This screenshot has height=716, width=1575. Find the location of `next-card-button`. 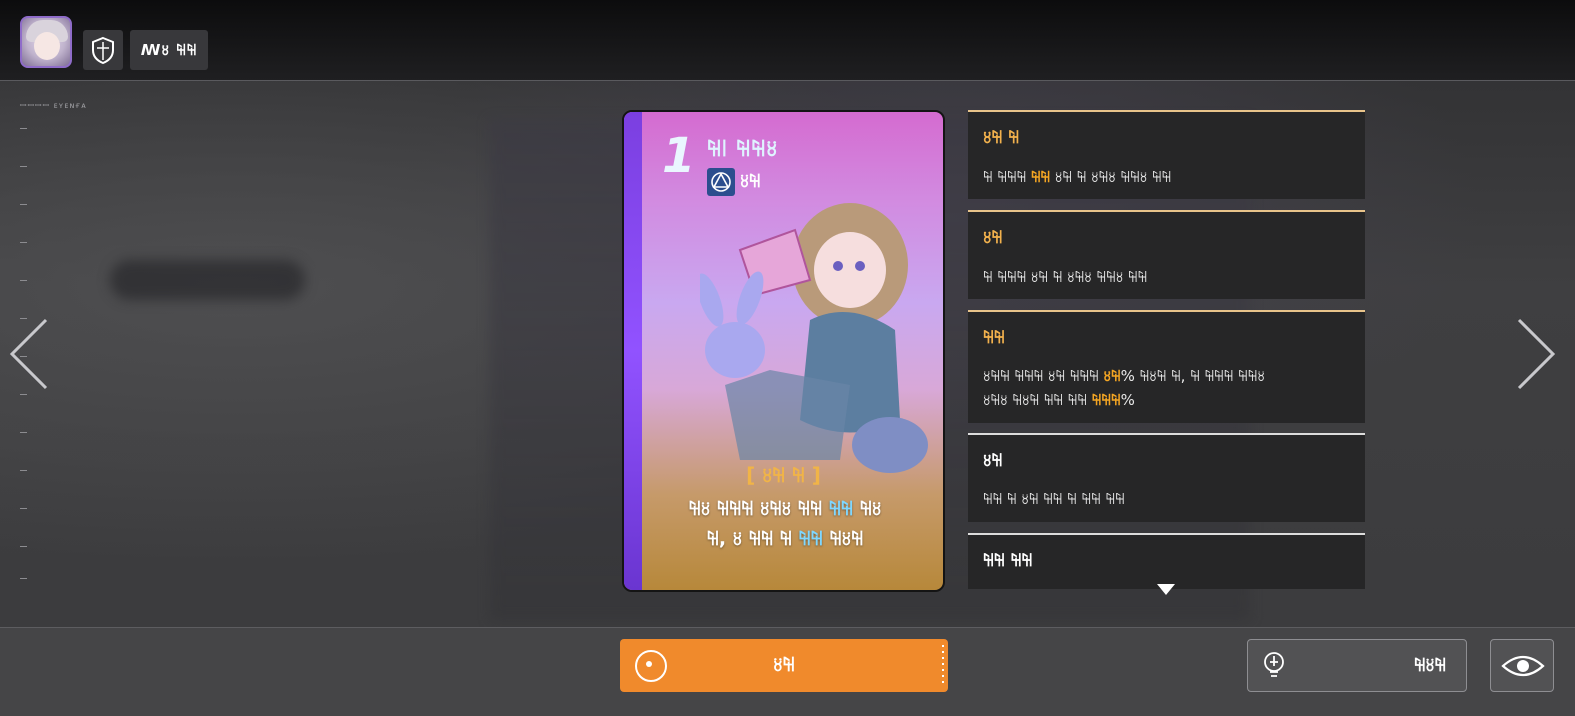

next-card-button is located at coordinates (1537, 354).